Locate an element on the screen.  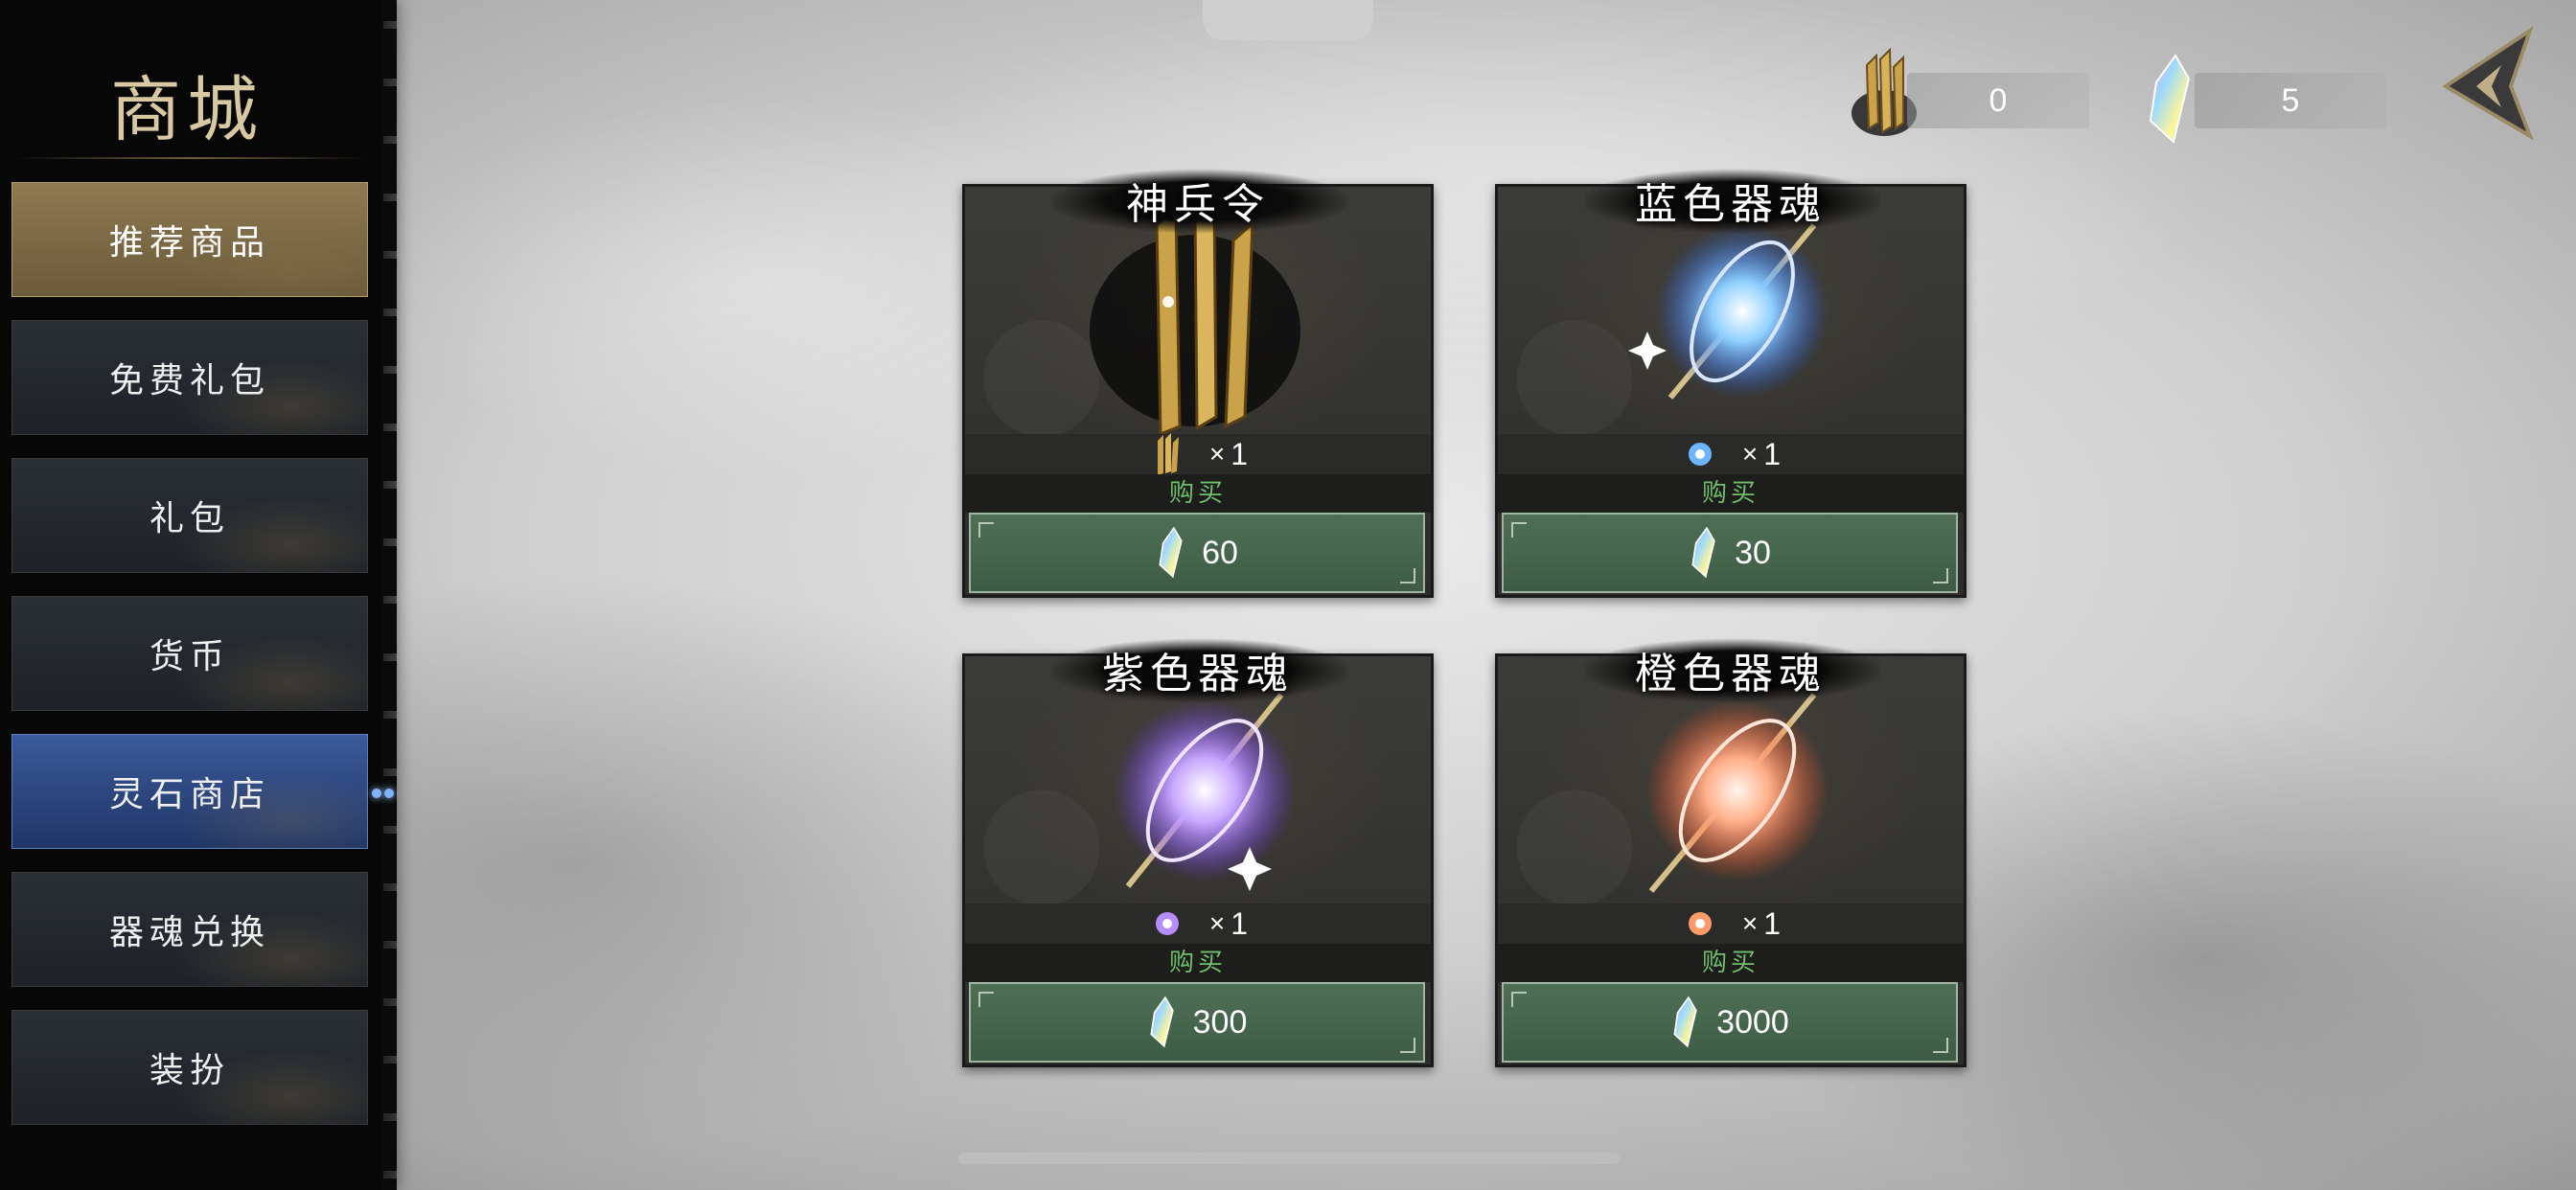
buy-button: 3000 is located at coordinates (1730, 1022).